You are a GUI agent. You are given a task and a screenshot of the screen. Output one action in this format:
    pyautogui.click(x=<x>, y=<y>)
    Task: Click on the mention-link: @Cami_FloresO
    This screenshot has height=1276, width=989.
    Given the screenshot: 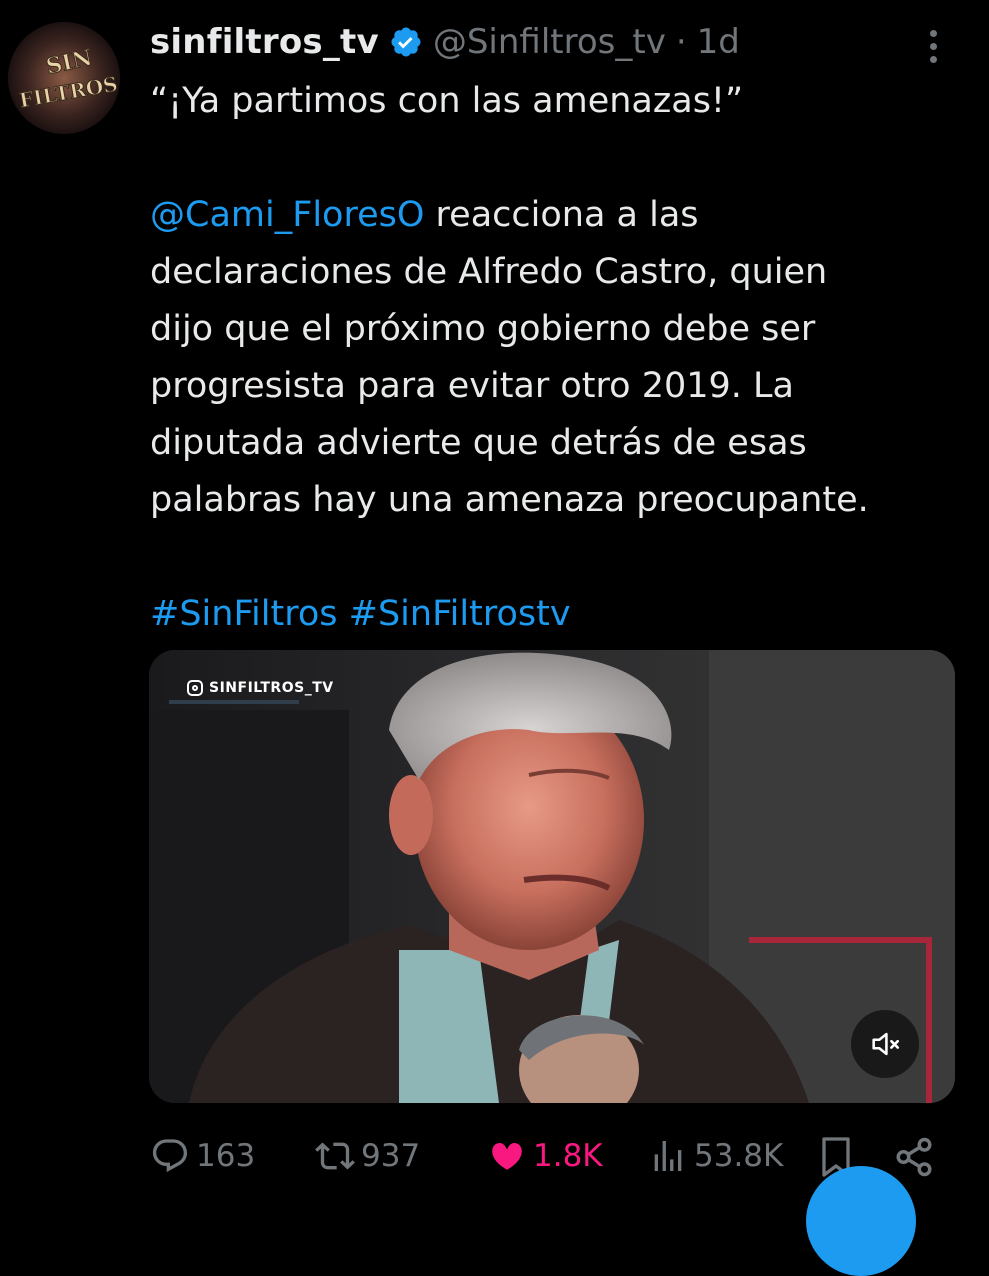 What is the action you would take?
    pyautogui.click(x=287, y=215)
    